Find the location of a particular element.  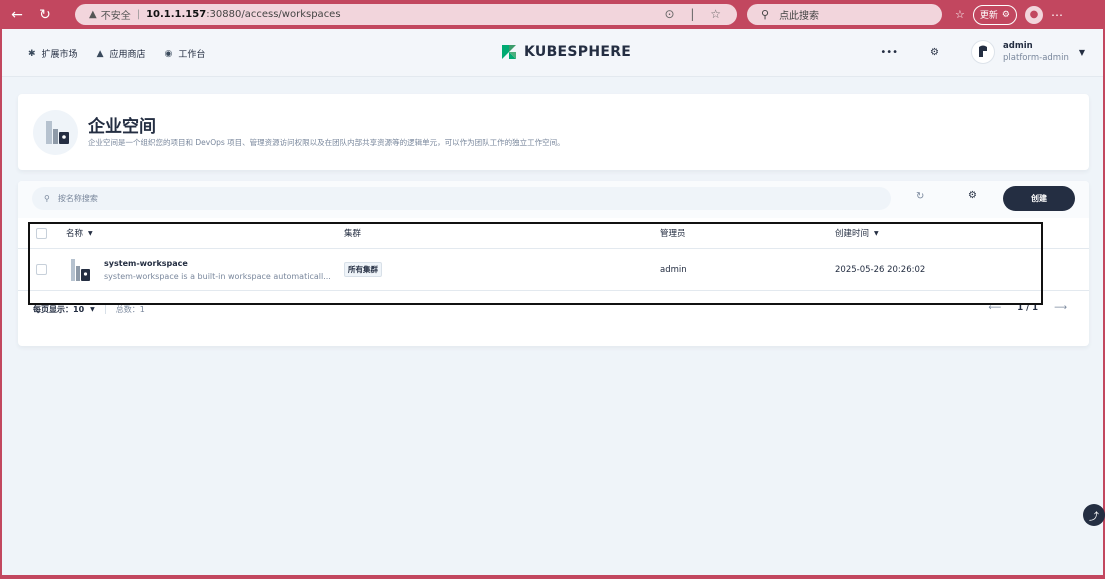

nav-app-store: ▲ 应用商店 is located at coordinates (121, 54).